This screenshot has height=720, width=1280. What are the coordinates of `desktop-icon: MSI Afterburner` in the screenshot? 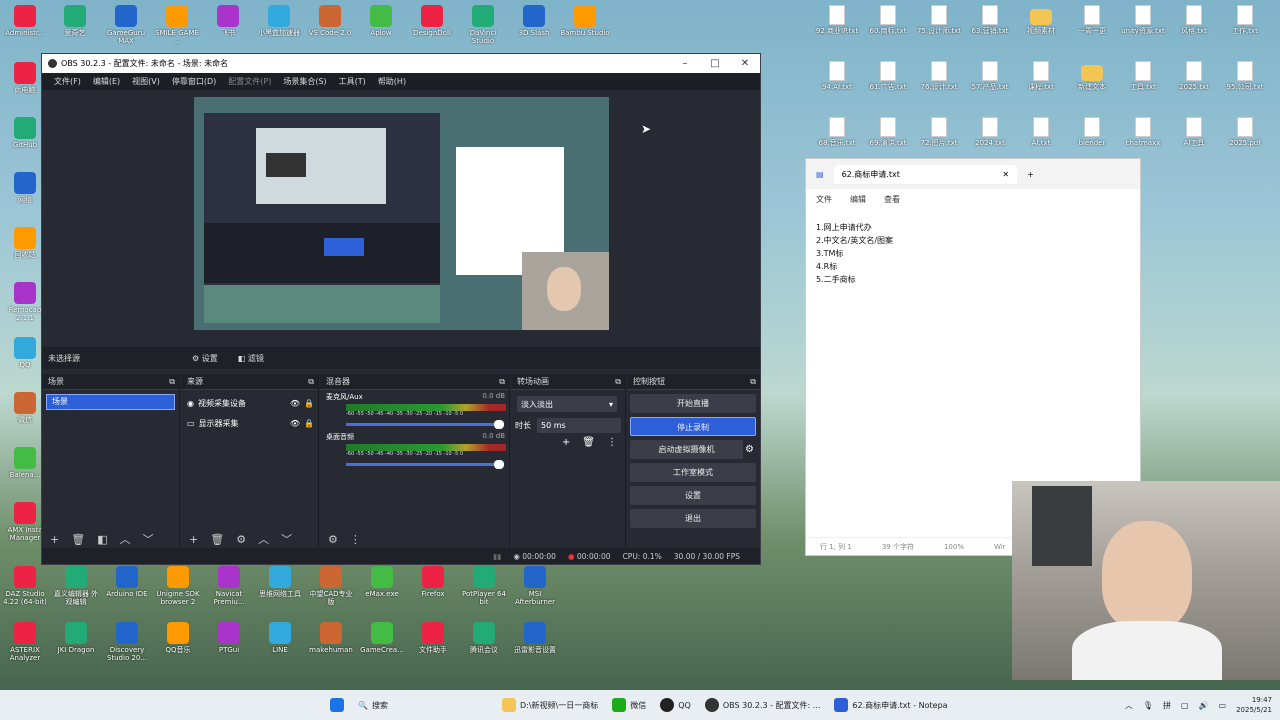 It's located at (535, 586).